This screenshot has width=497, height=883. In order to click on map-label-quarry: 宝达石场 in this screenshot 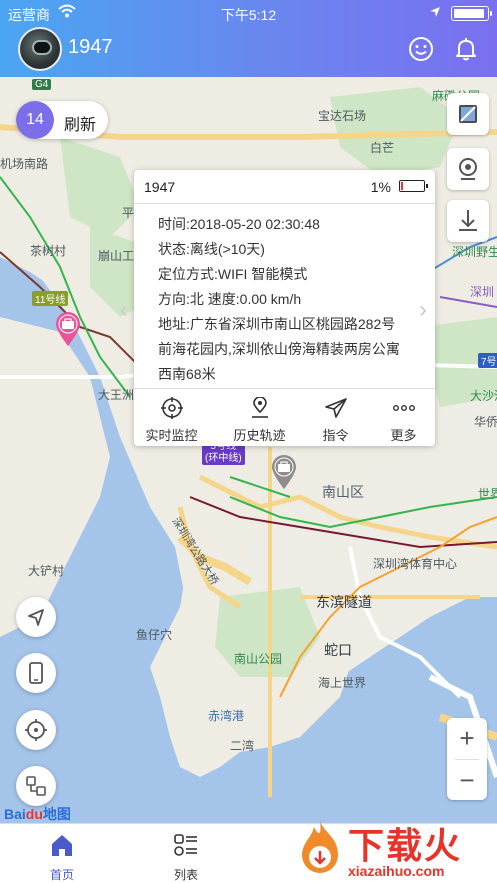, I will do `click(342, 116)`.